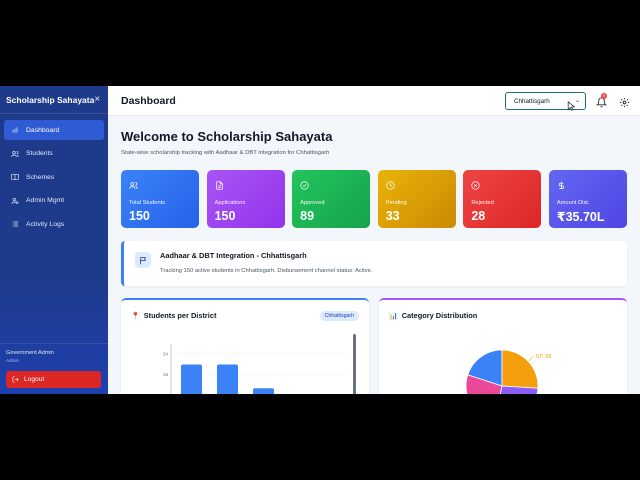  I want to click on y-tick-label: 24, so click(166, 354).